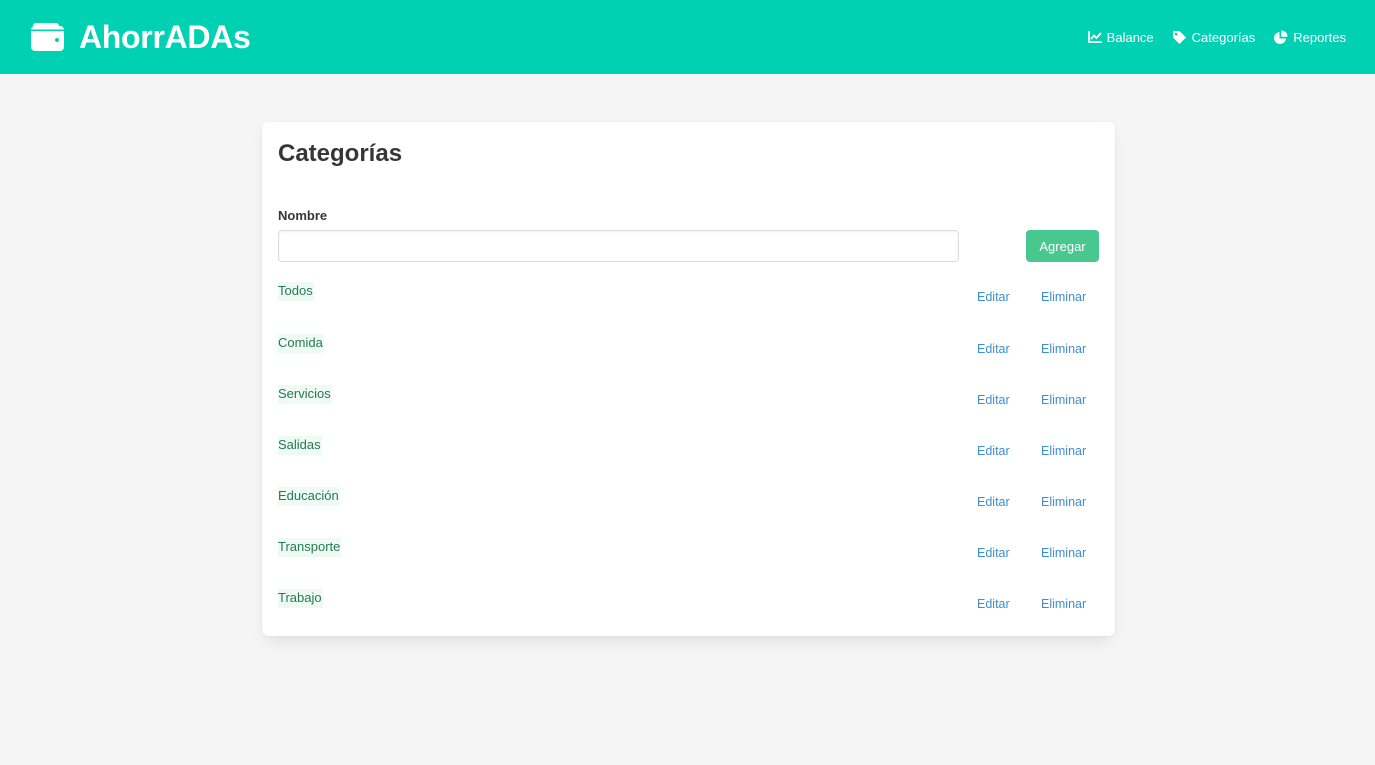  What do you see at coordinates (300, 598) in the screenshot?
I see `category-tag: Trabajo` at bounding box center [300, 598].